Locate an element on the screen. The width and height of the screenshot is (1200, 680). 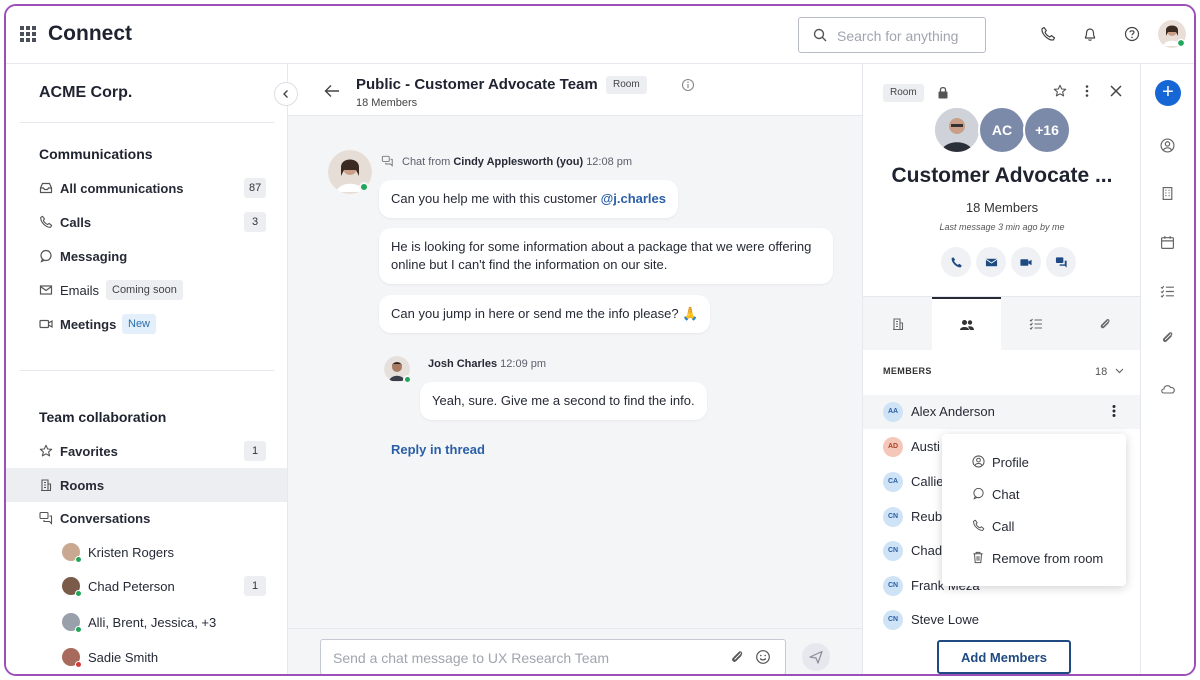
add-members-button: Add Members is located at coordinates (1004, 657).